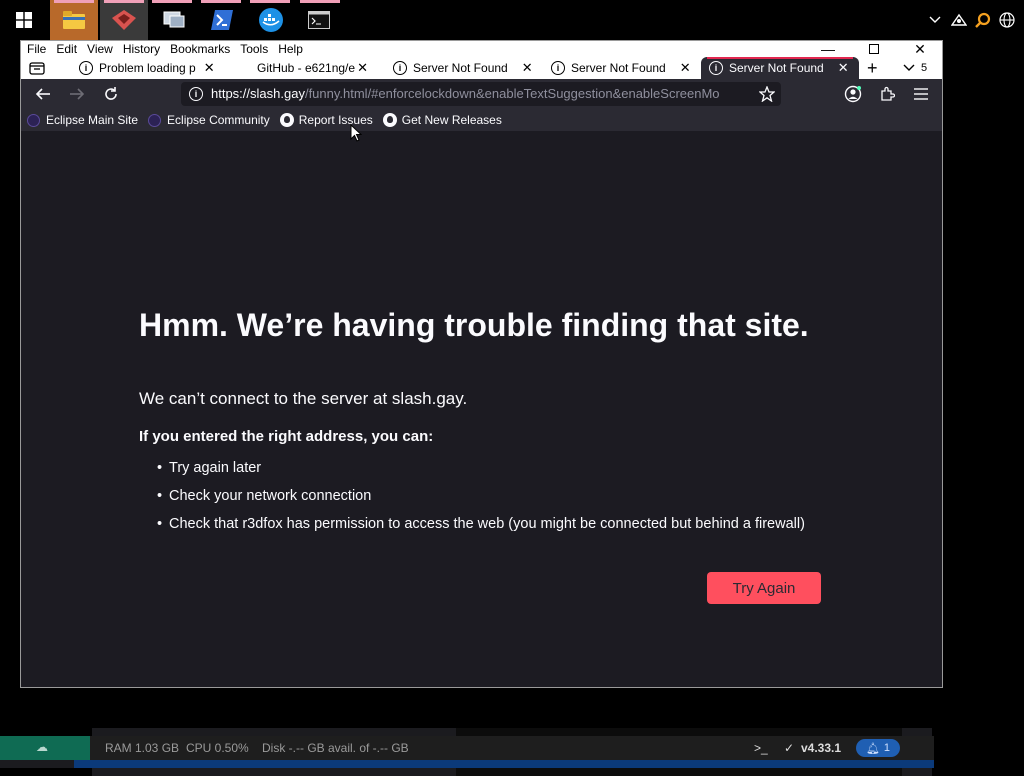 The height and width of the screenshot is (776, 1024). I want to click on version-label: v4.33.1, so click(821, 748).